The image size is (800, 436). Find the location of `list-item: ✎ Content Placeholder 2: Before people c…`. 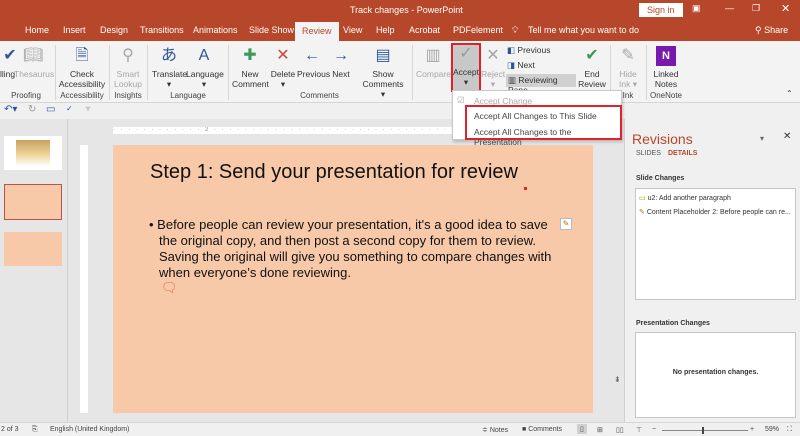

list-item: ✎ Content Placeholder 2: Before people c… is located at coordinates (715, 212).